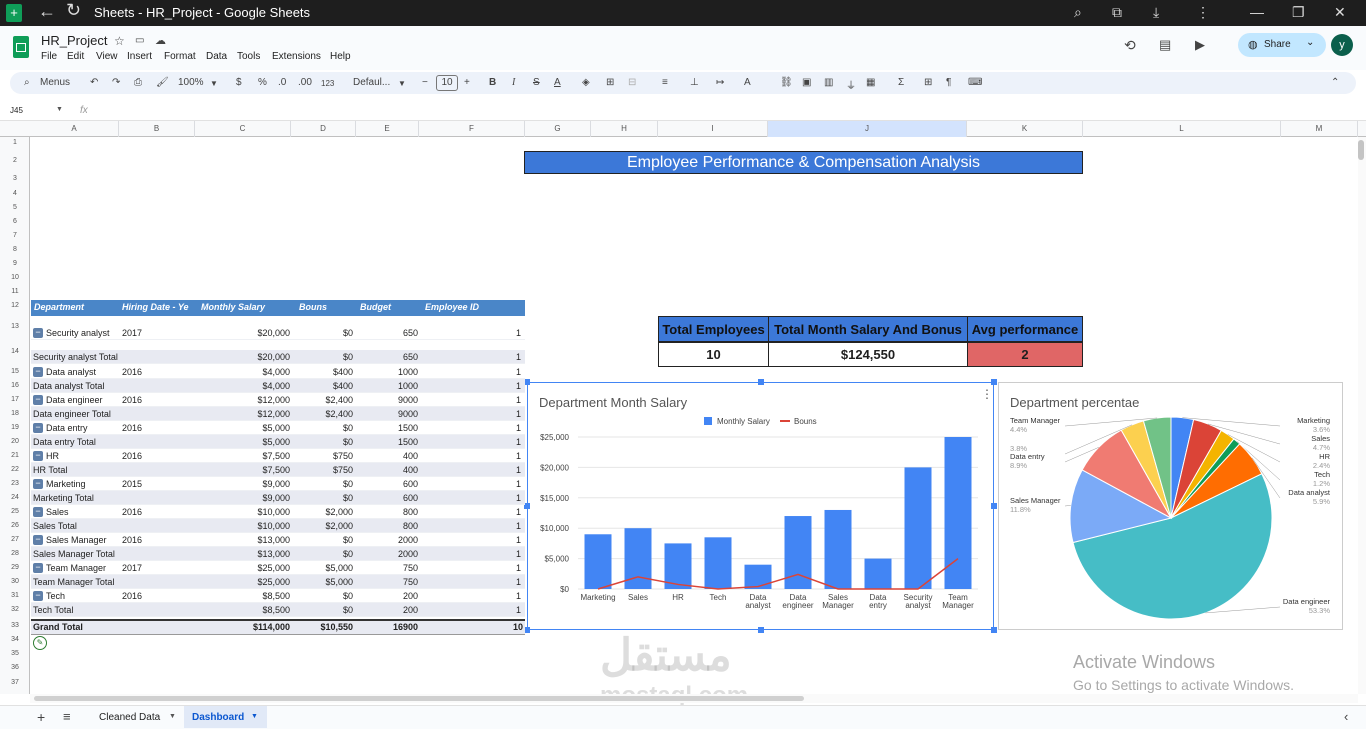  Describe the element at coordinates (720, 82) in the screenshot. I see `text-wrap-icon: ↦` at that location.